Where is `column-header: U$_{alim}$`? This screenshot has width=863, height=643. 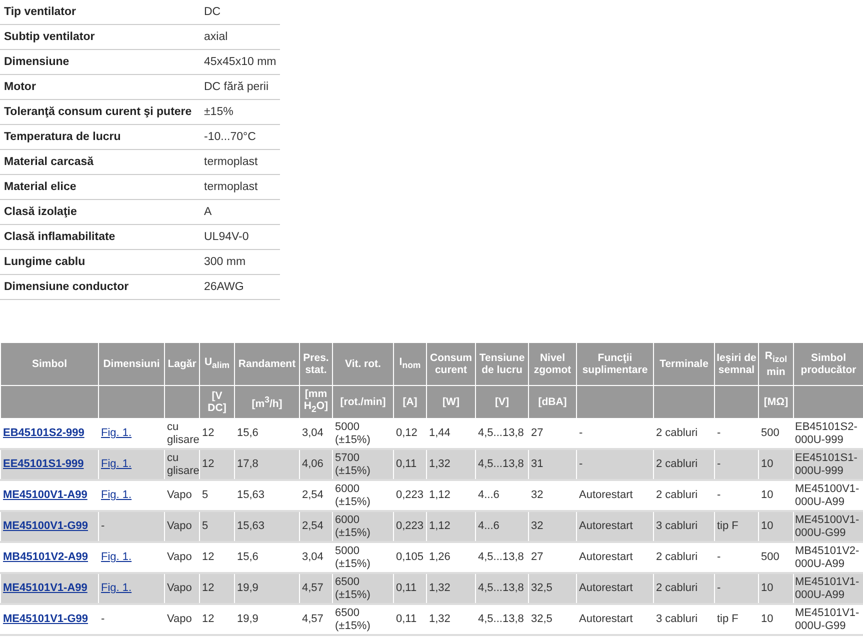
column-header: U$_{alim}$ is located at coordinates (217, 364).